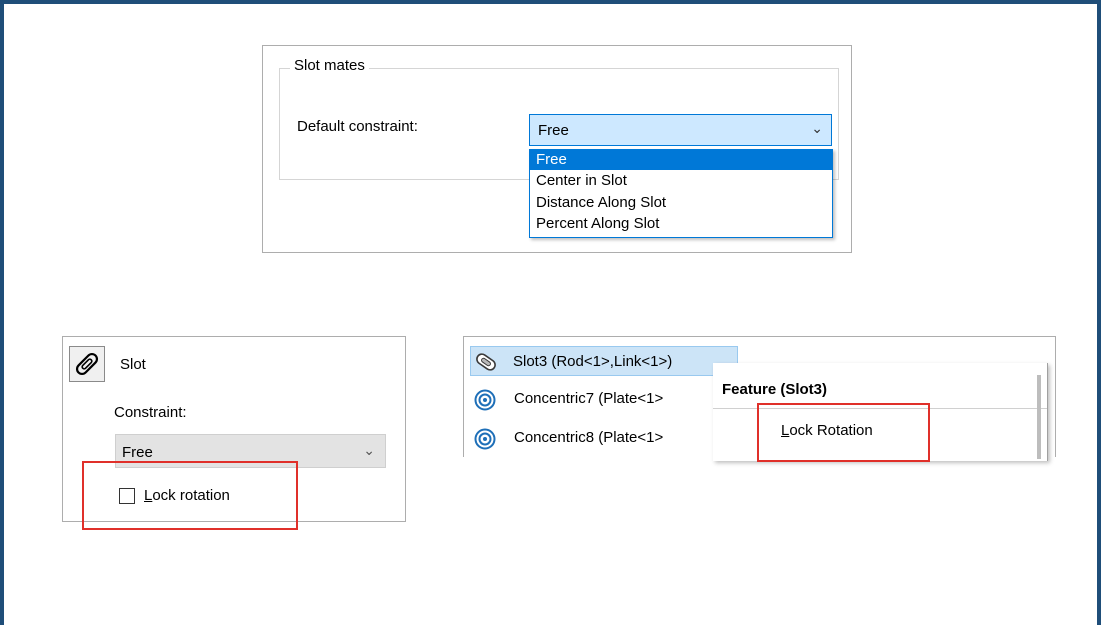  I want to click on default-constraint-select: Free ⌄, so click(680, 130).